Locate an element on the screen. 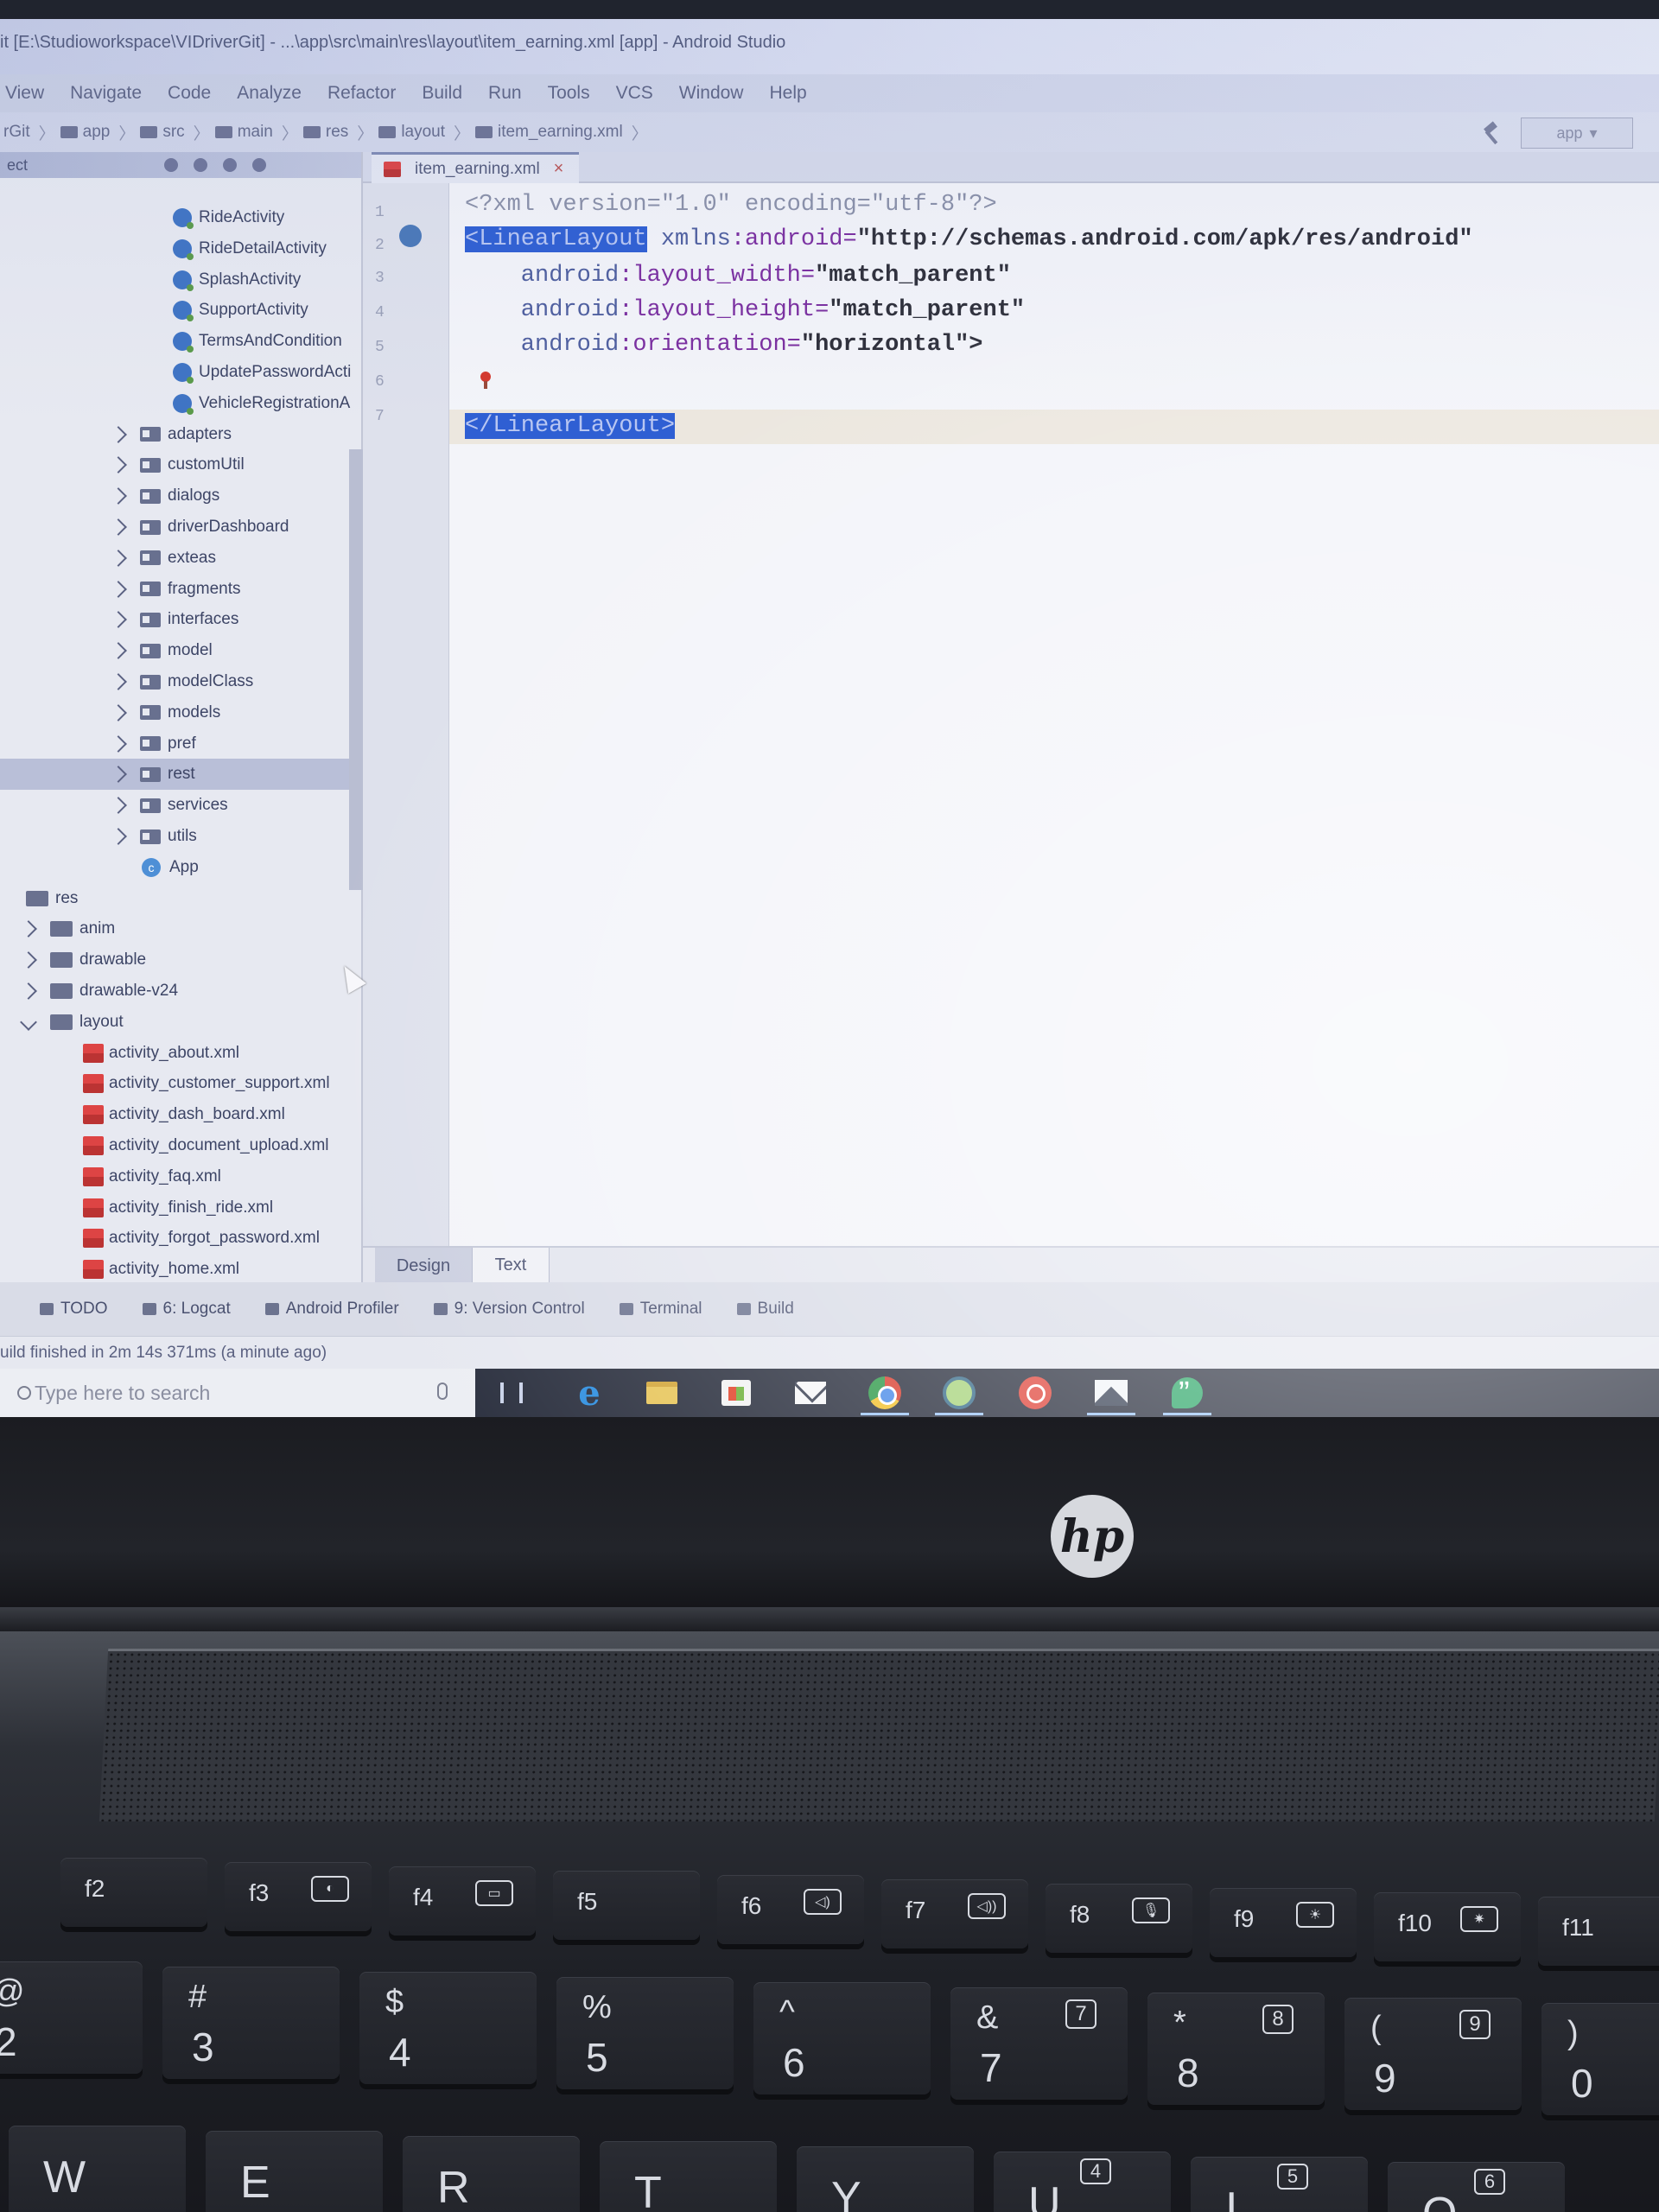 This screenshot has height=2212, width=1659. key-e: E is located at coordinates (294, 2171).